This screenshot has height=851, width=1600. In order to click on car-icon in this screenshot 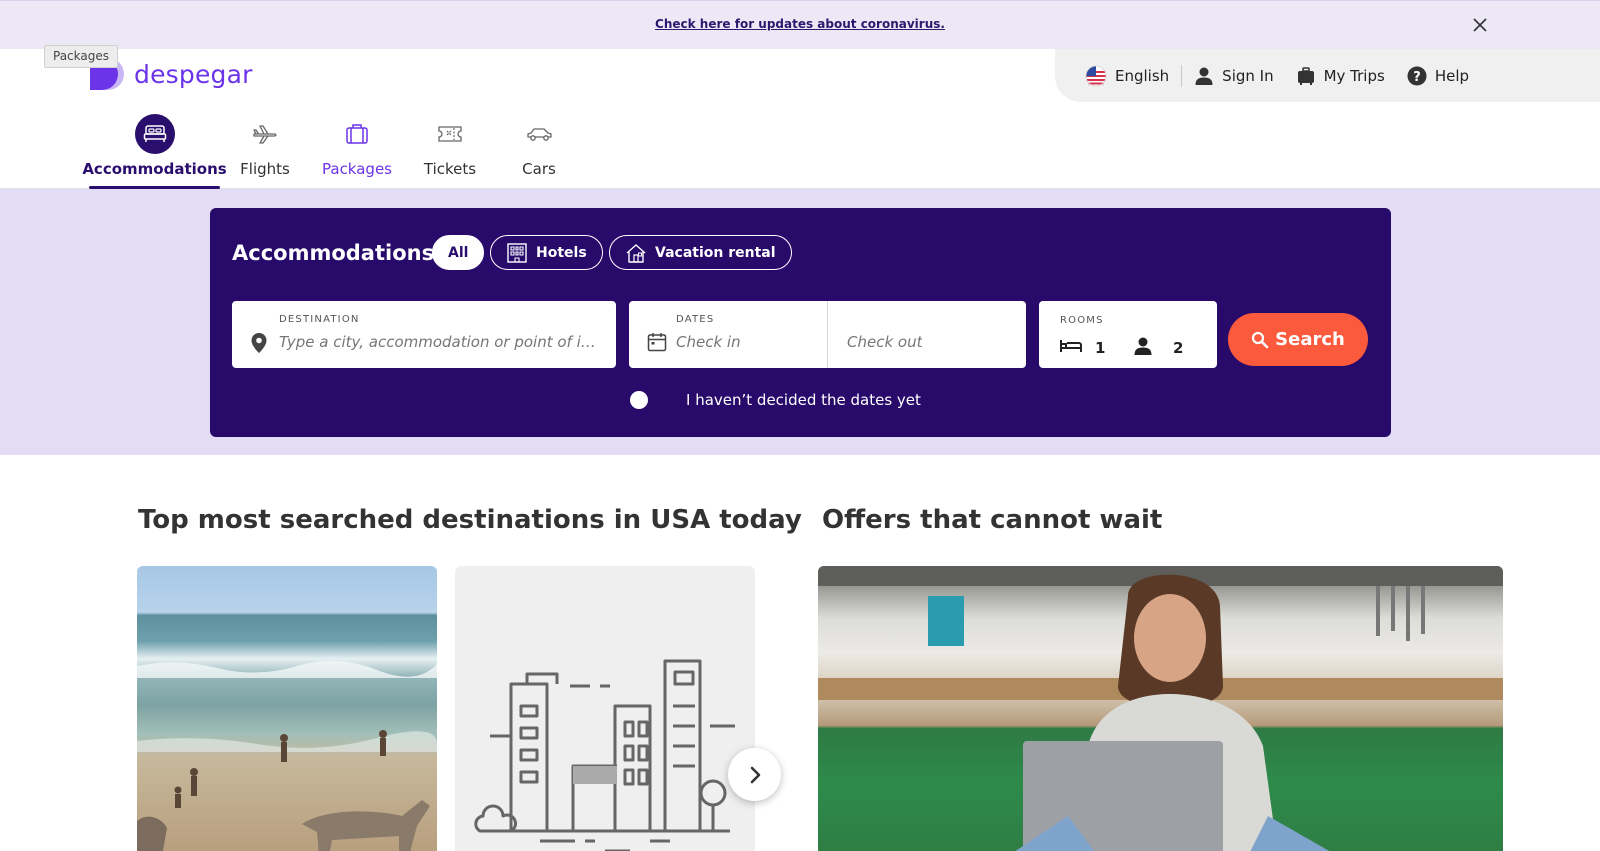, I will do `click(539, 134)`.